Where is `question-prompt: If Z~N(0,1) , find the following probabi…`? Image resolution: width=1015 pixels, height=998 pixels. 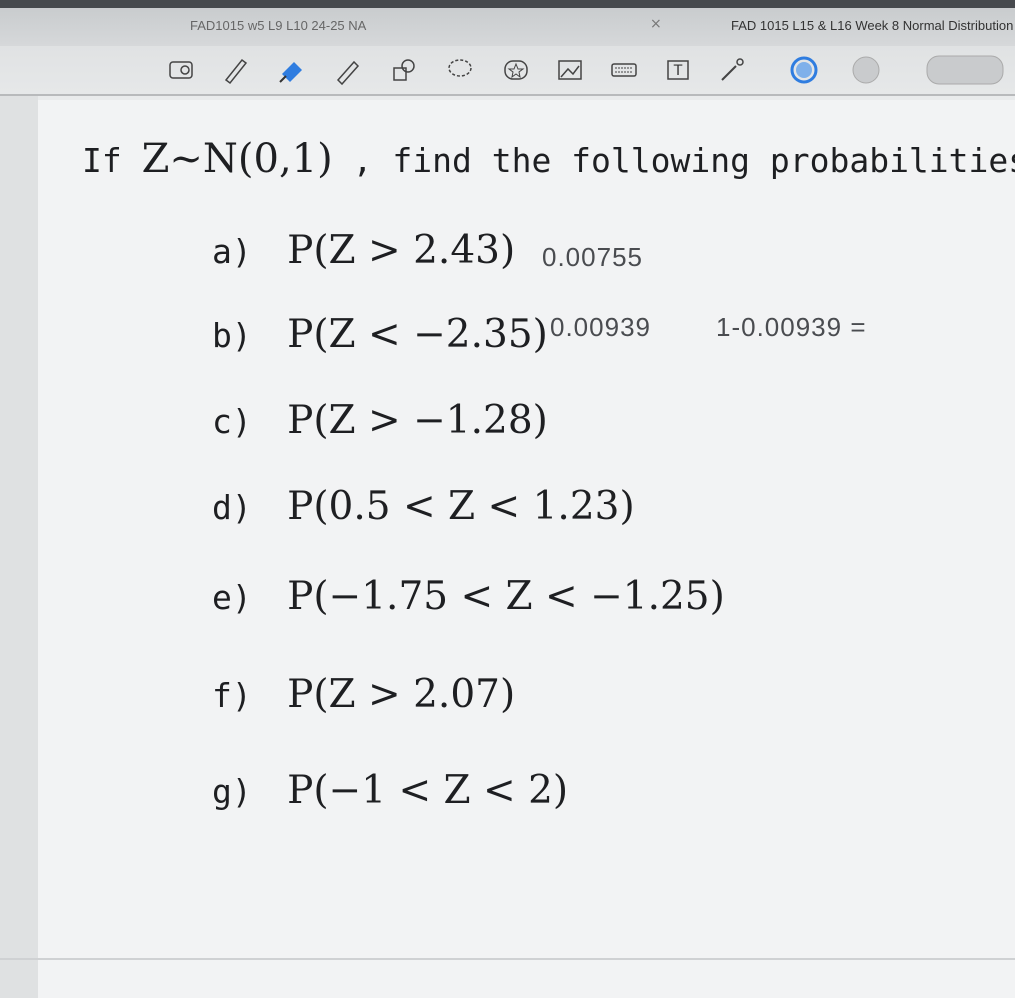 question-prompt: If Z~N(0,1) , find the following probabi… is located at coordinates (548, 159).